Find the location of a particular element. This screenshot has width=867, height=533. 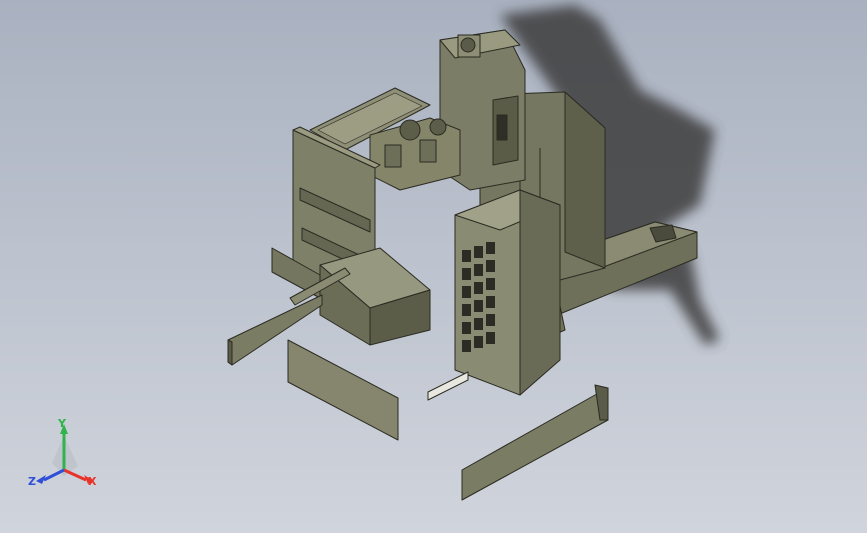

small-bracket is located at coordinates (448, 386).